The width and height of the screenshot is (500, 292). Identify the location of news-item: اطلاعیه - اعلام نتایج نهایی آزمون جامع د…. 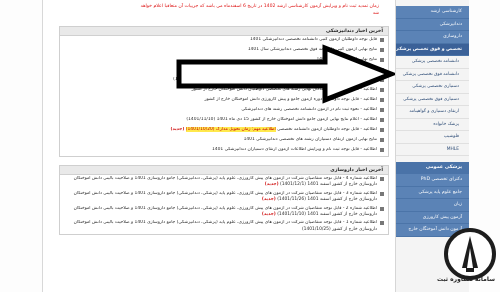
(224, 121).